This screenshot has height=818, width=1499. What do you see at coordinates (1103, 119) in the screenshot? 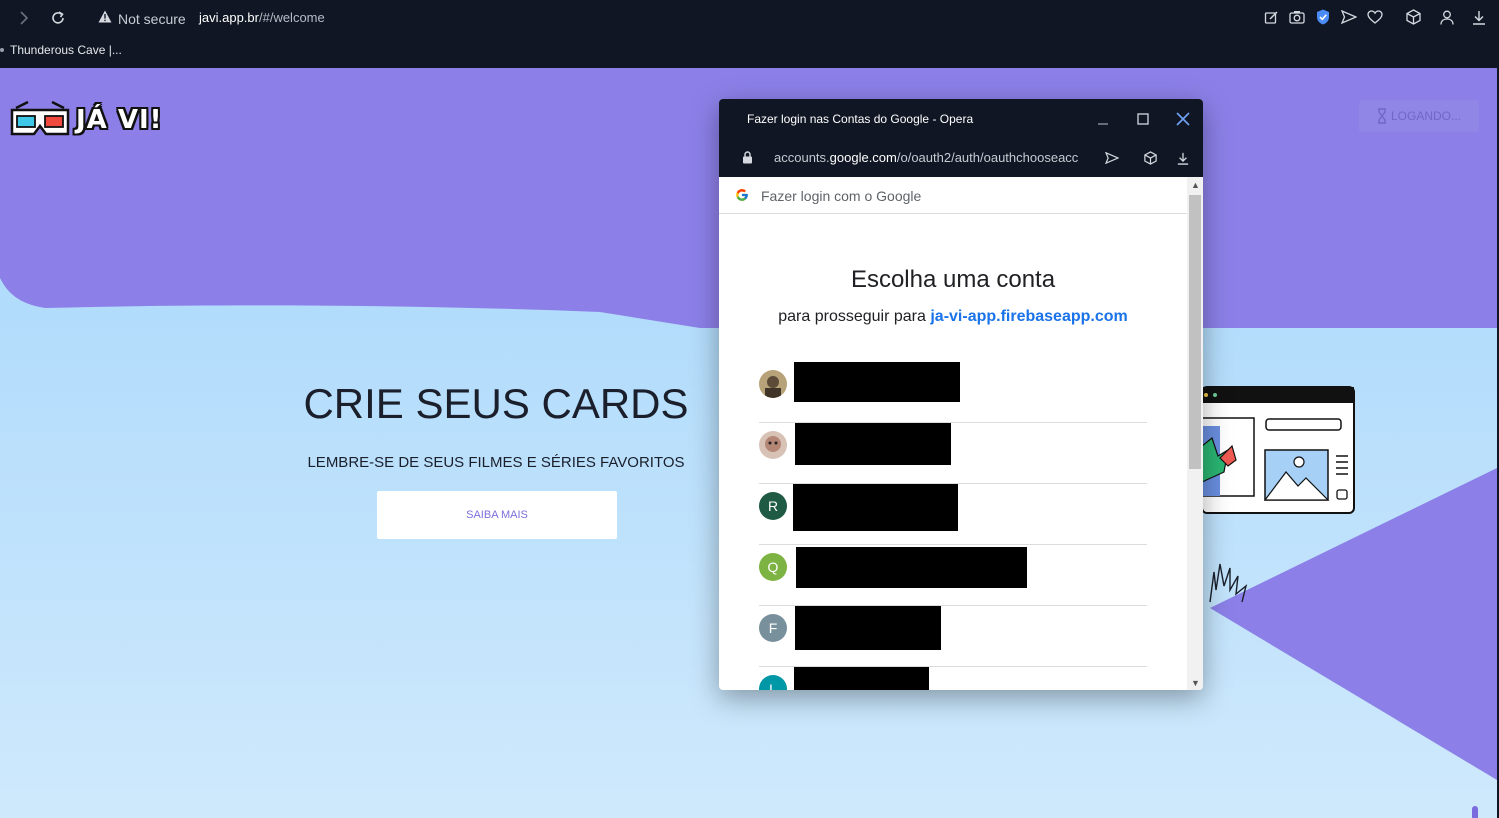
I see `minimize-icon` at bounding box center [1103, 119].